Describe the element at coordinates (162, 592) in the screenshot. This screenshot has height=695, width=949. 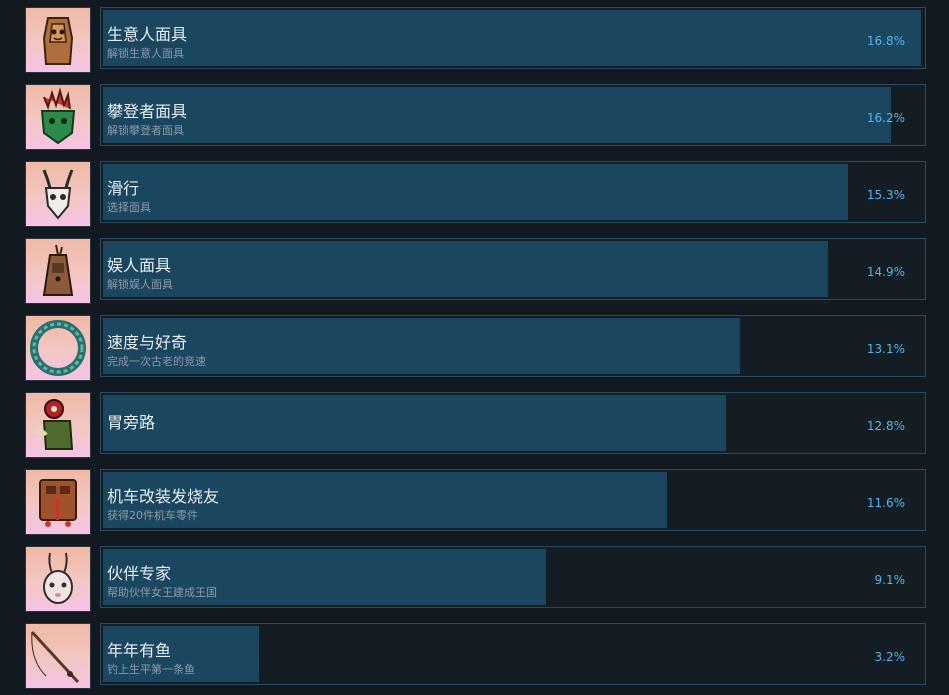
I see `achievement-description: 帮助伙伴女王建成王国` at that location.